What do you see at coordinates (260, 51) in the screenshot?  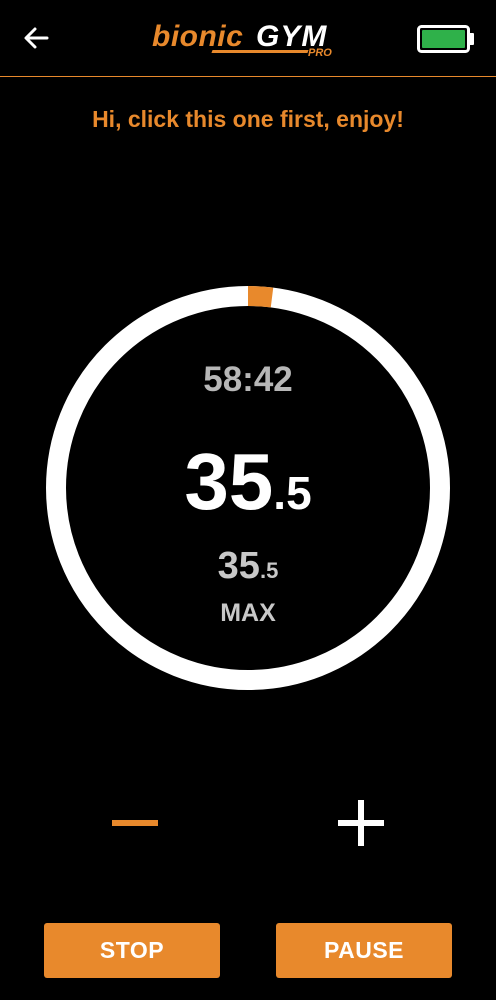 I see `logo-swoosh` at bounding box center [260, 51].